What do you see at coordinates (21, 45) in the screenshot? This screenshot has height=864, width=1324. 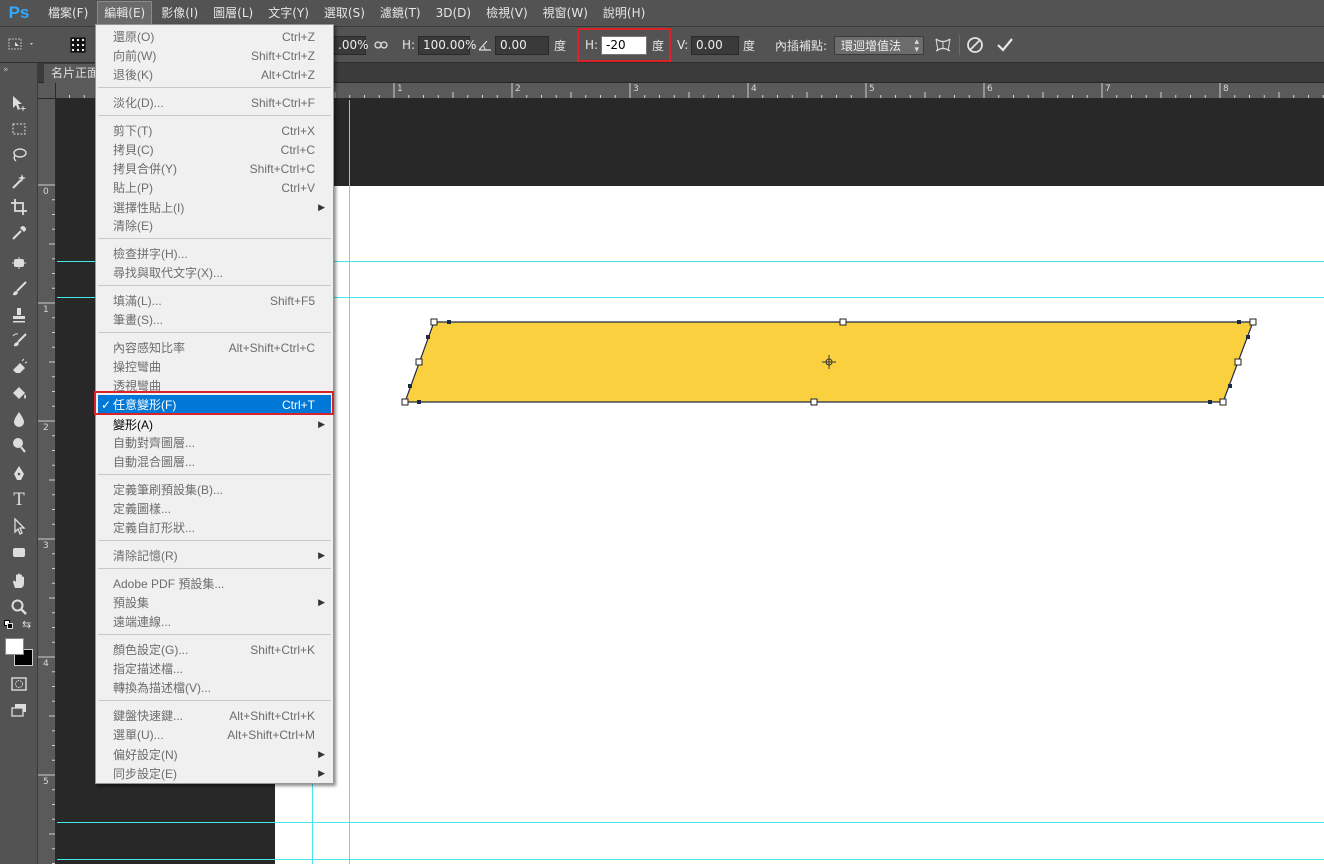 I see `tool-preset-picker` at bounding box center [21, 45].